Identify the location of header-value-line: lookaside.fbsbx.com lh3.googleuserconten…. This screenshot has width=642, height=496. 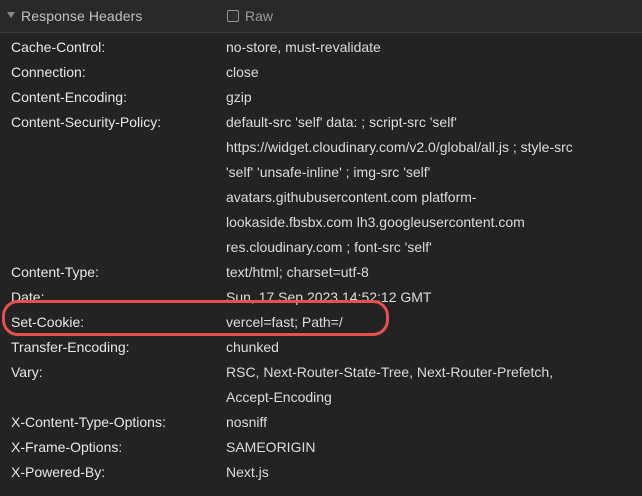
(375, 222).